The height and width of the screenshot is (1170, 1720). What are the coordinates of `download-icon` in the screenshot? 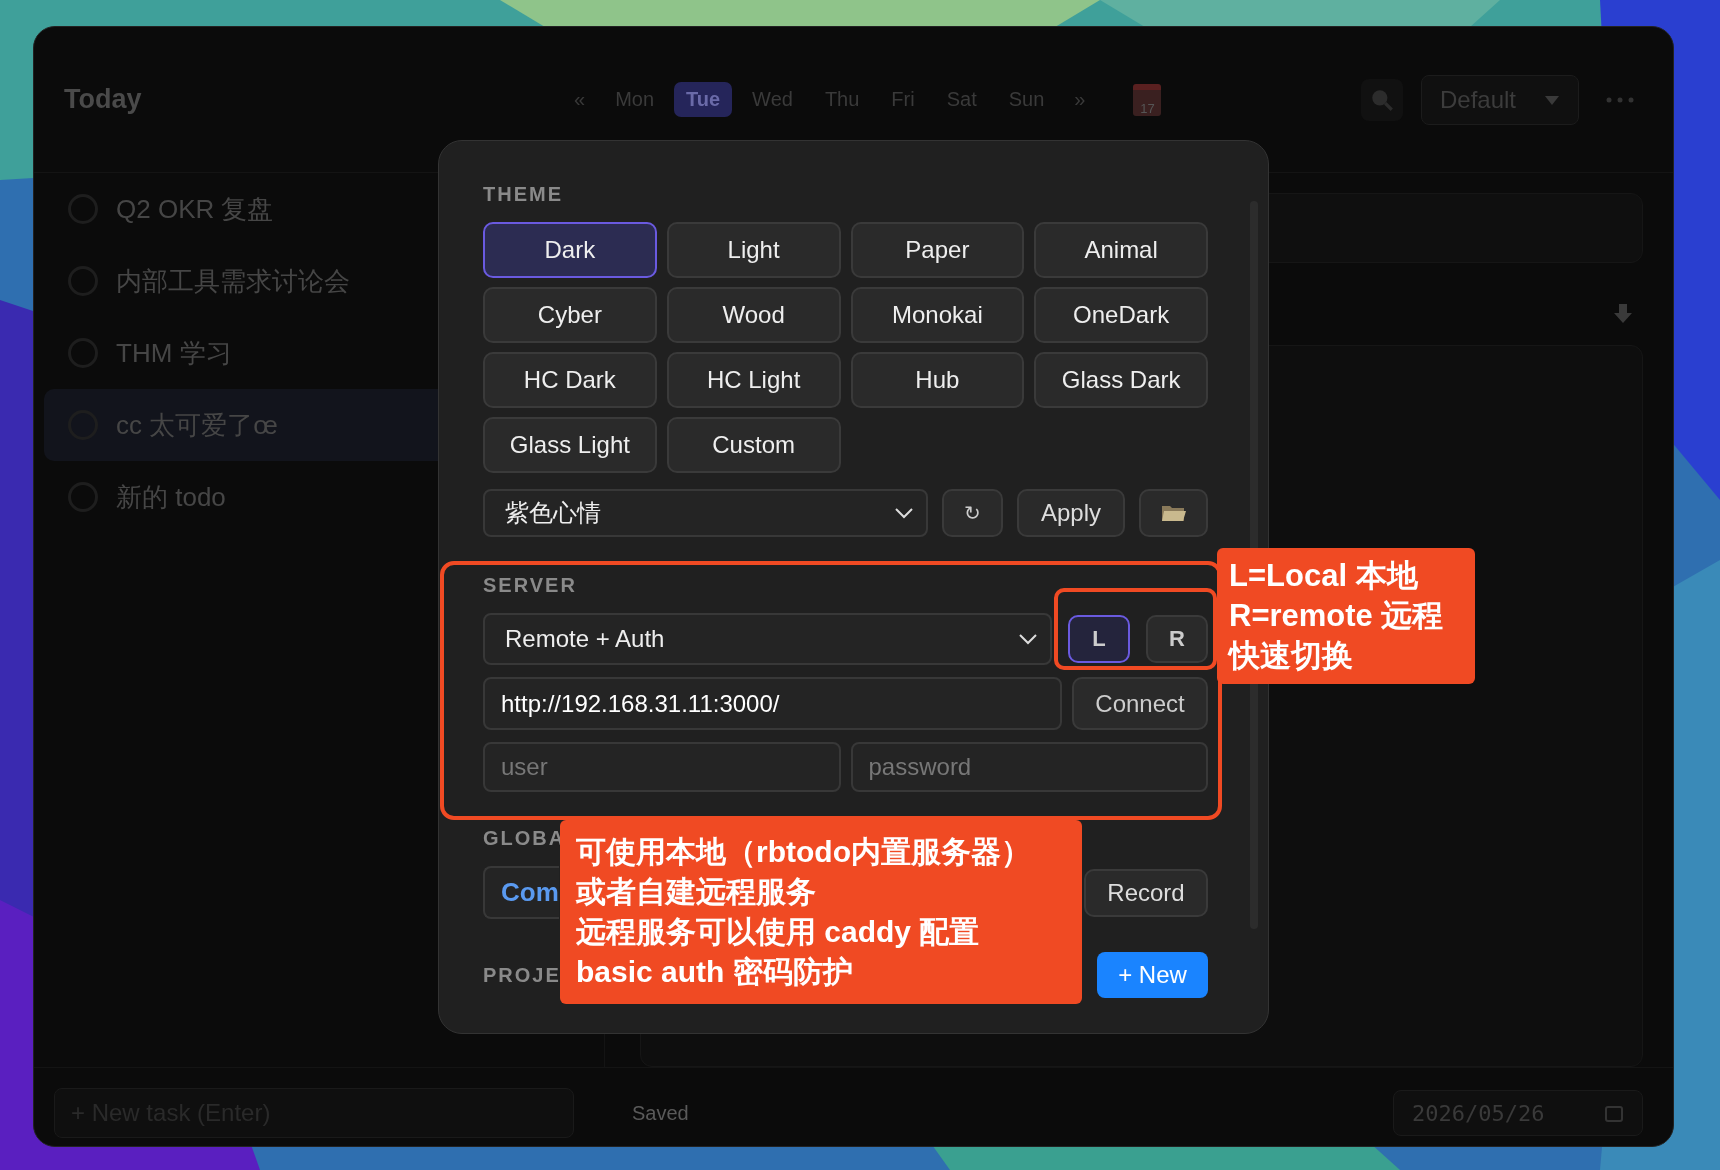 It's located at (1623, 314).